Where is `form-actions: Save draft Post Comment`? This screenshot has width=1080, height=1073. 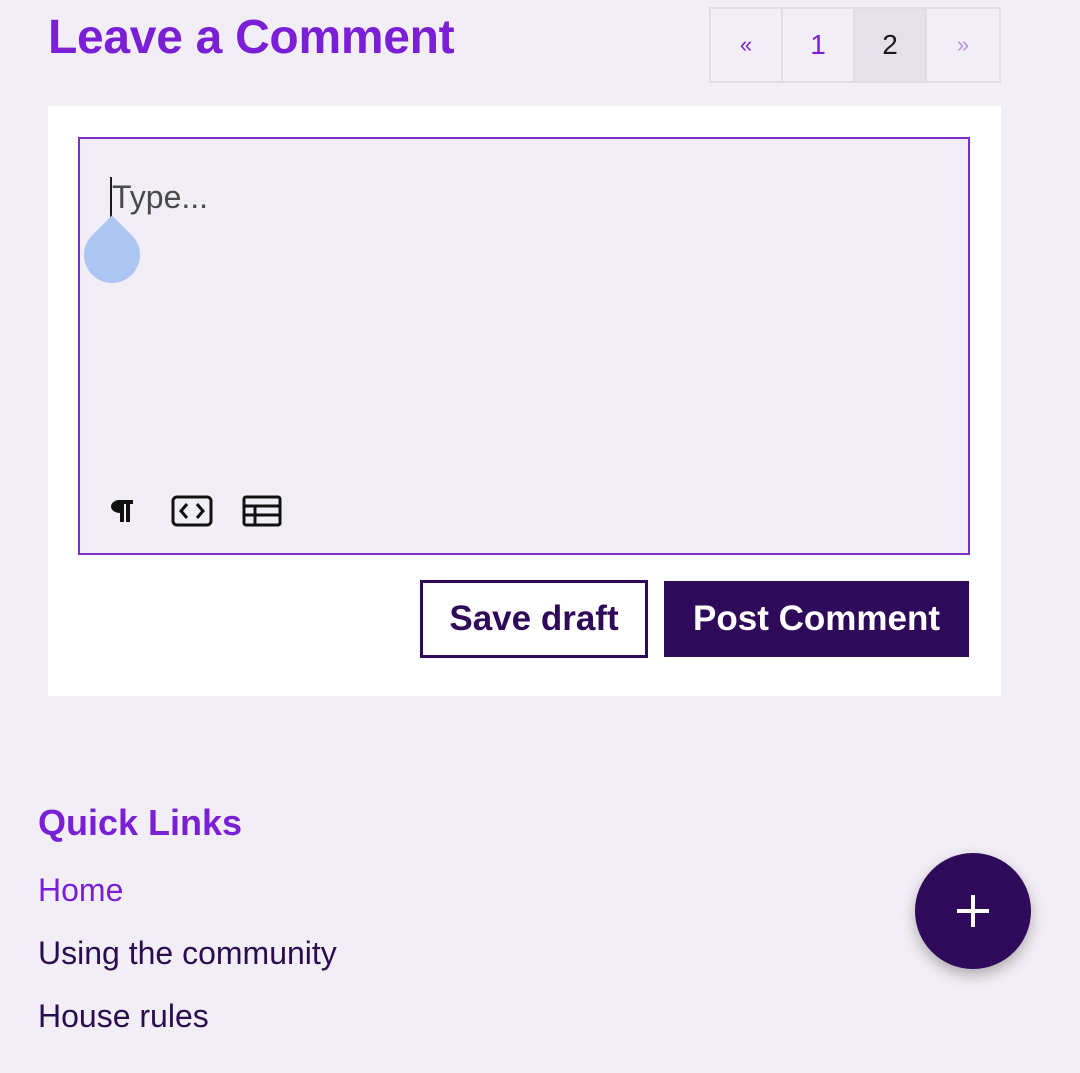 form-actions: Save draft Post Comment is located at coordinates (694, 619).